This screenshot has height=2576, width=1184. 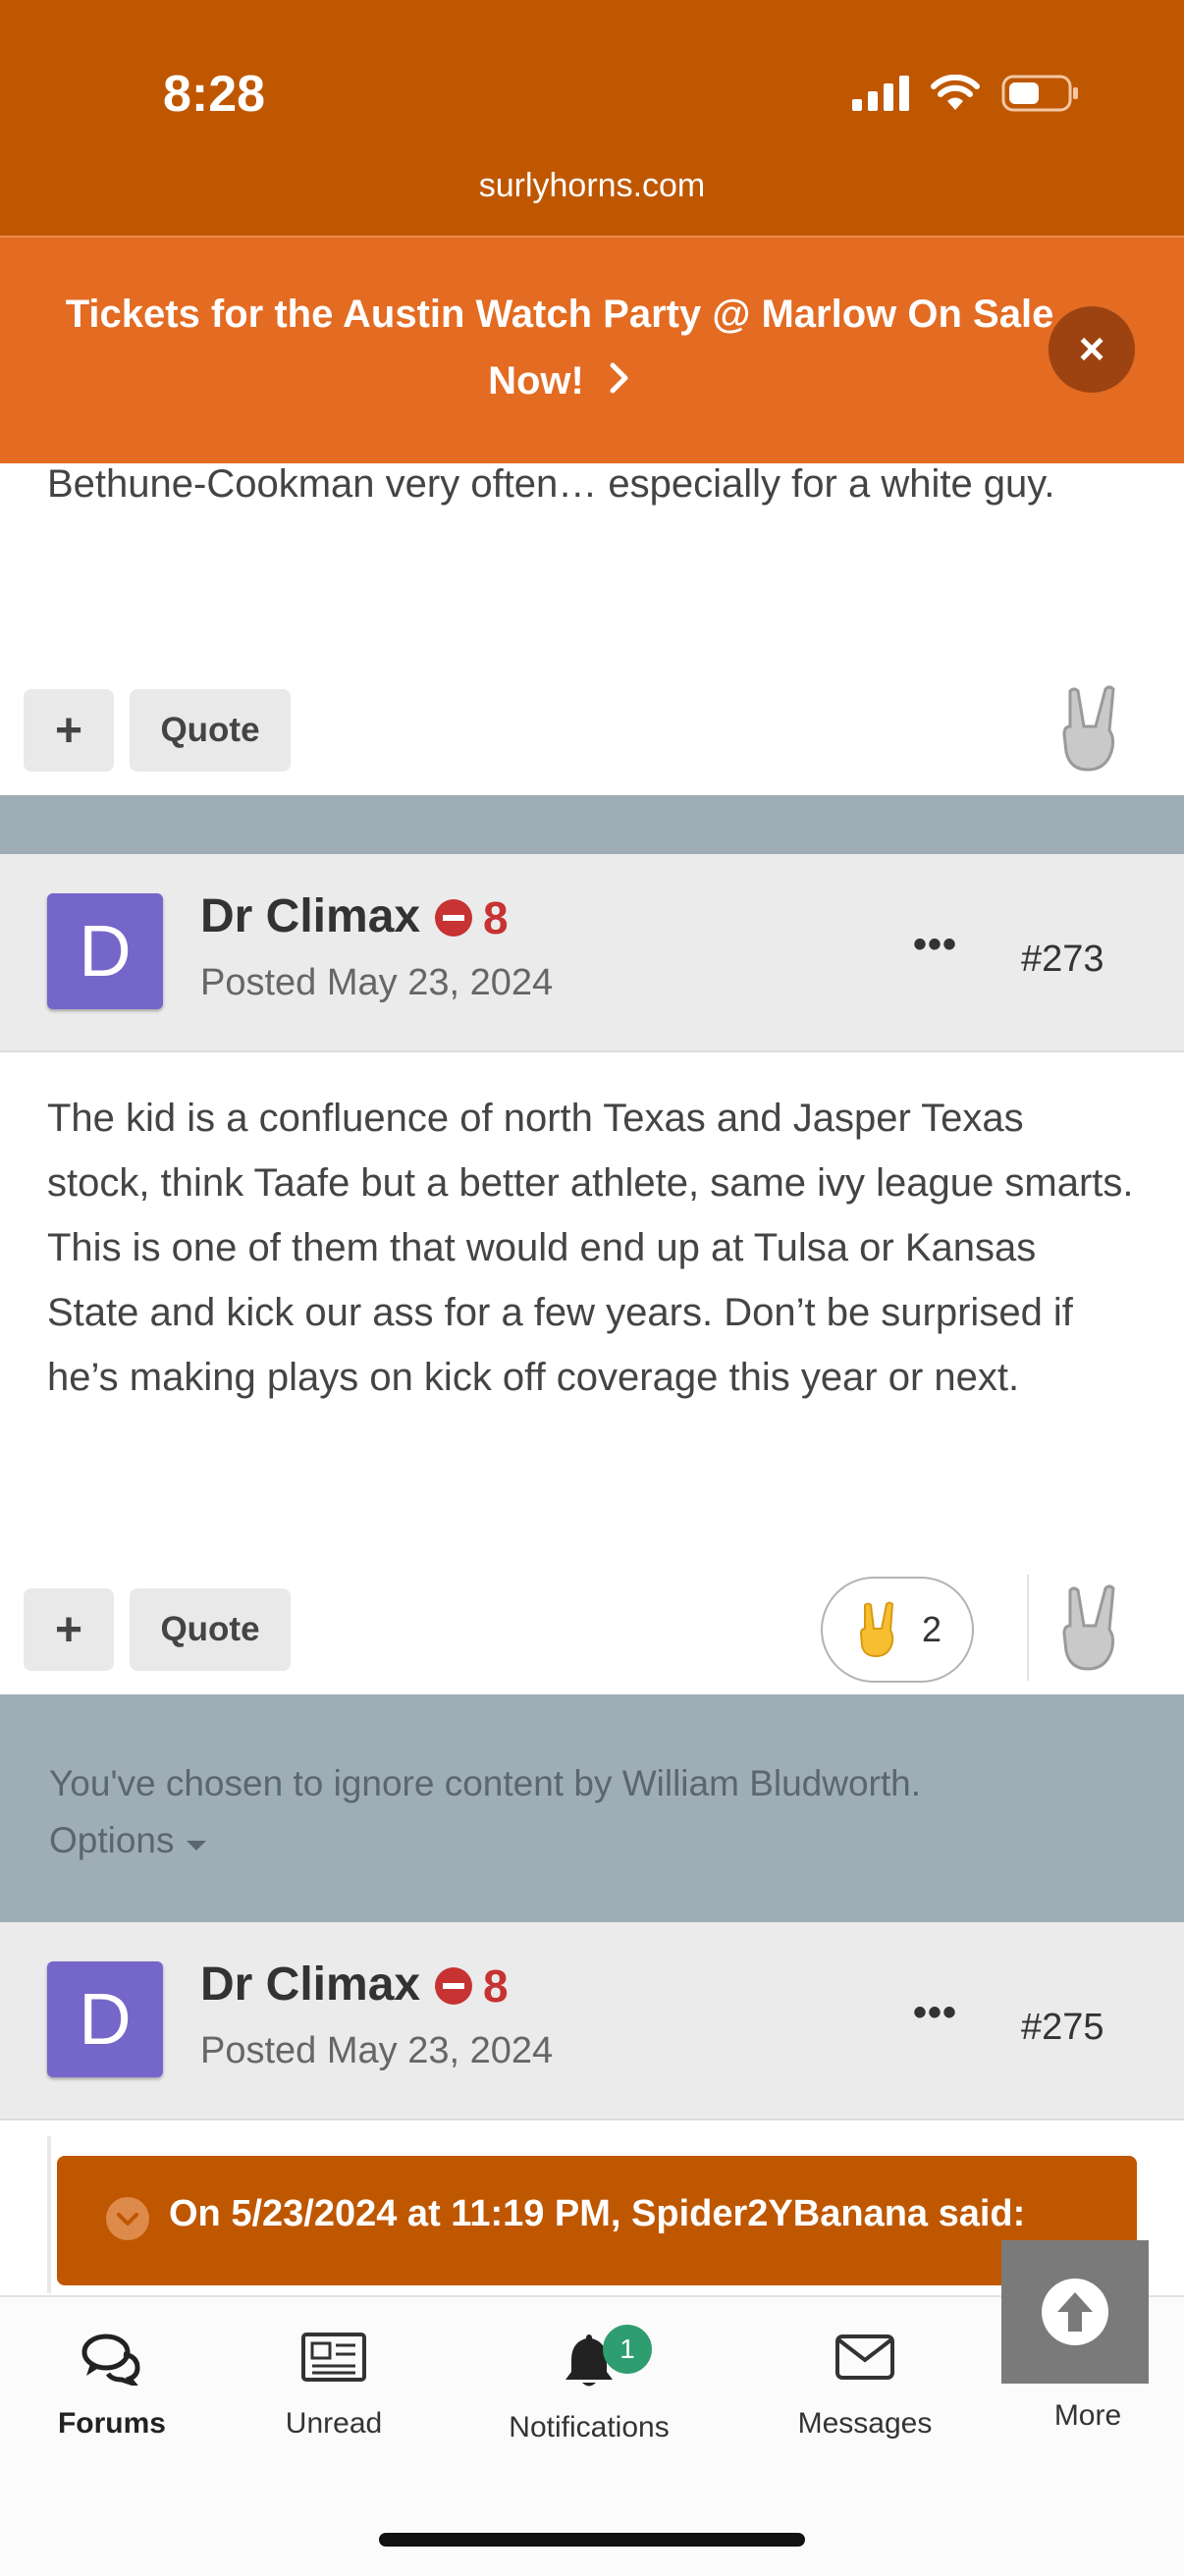 I want to click on ignore-options-label: Options, so click(x=112, y=1840).